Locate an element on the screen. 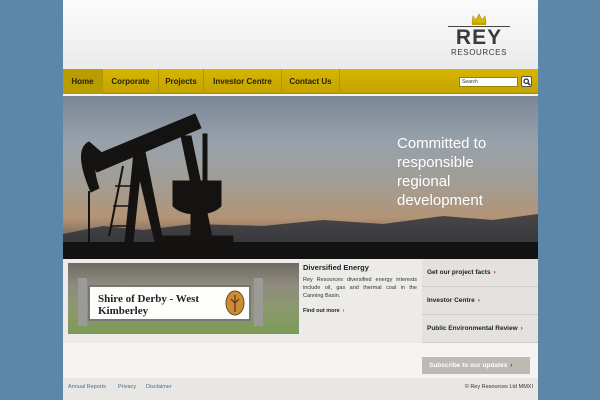 The height and width of the screenshot is (400, 600). footer-link-disclaimer: Disclaimer is located at coordinates (159, 387).